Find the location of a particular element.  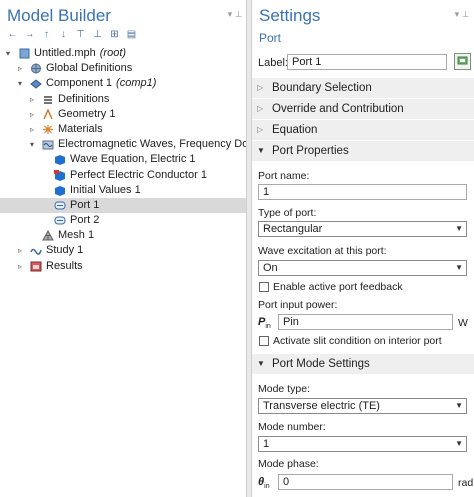

emw-physics-icon is located at coordinates (48, 144).